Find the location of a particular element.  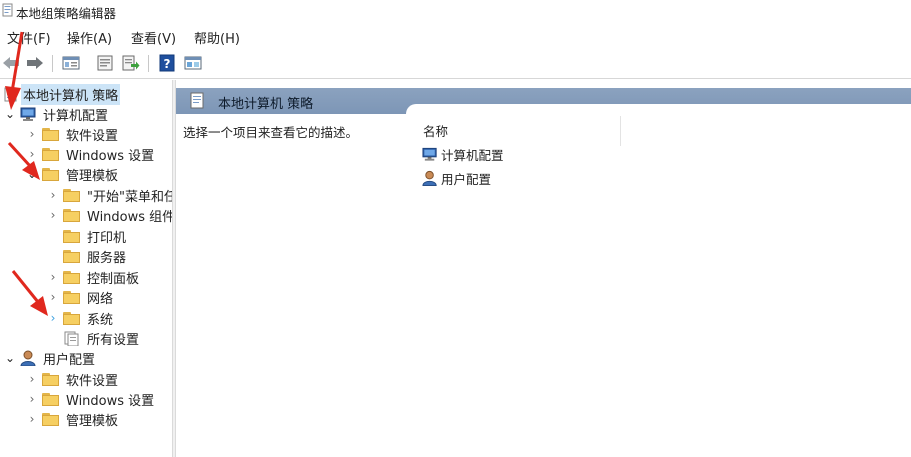

tree-label: 系统 is located at coordinates (100, 320).